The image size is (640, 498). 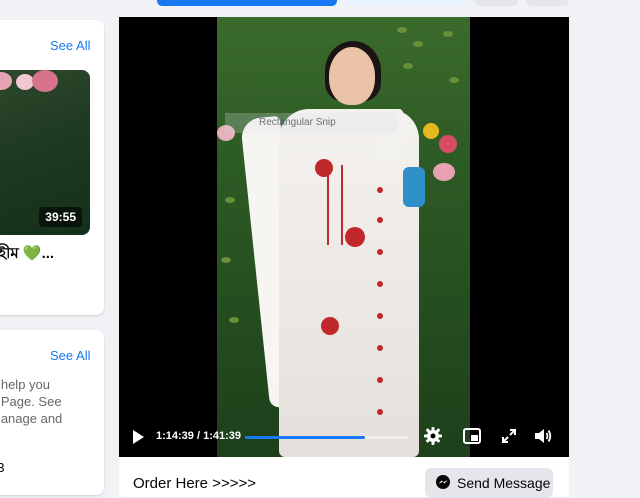 I want to click on more-options-button, so click(x=547, y=3).